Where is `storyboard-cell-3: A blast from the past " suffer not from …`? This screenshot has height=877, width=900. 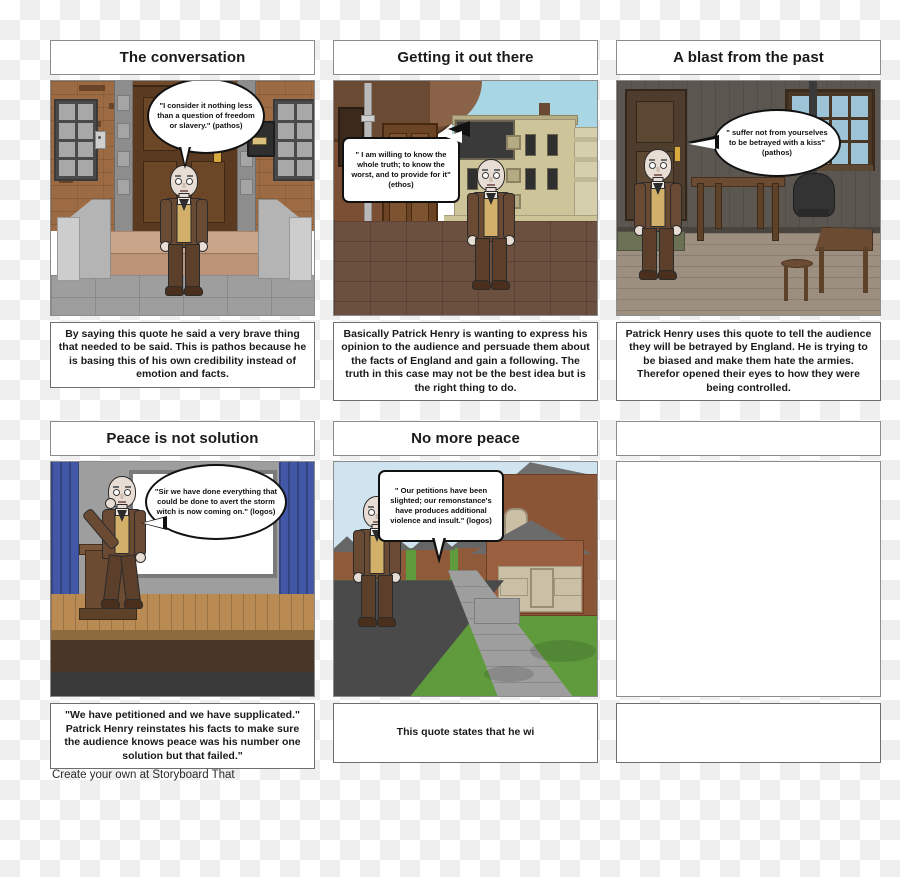
storyboard-cell-3: A blast from the past " suffer not from … is located at coordinates (748, 221).